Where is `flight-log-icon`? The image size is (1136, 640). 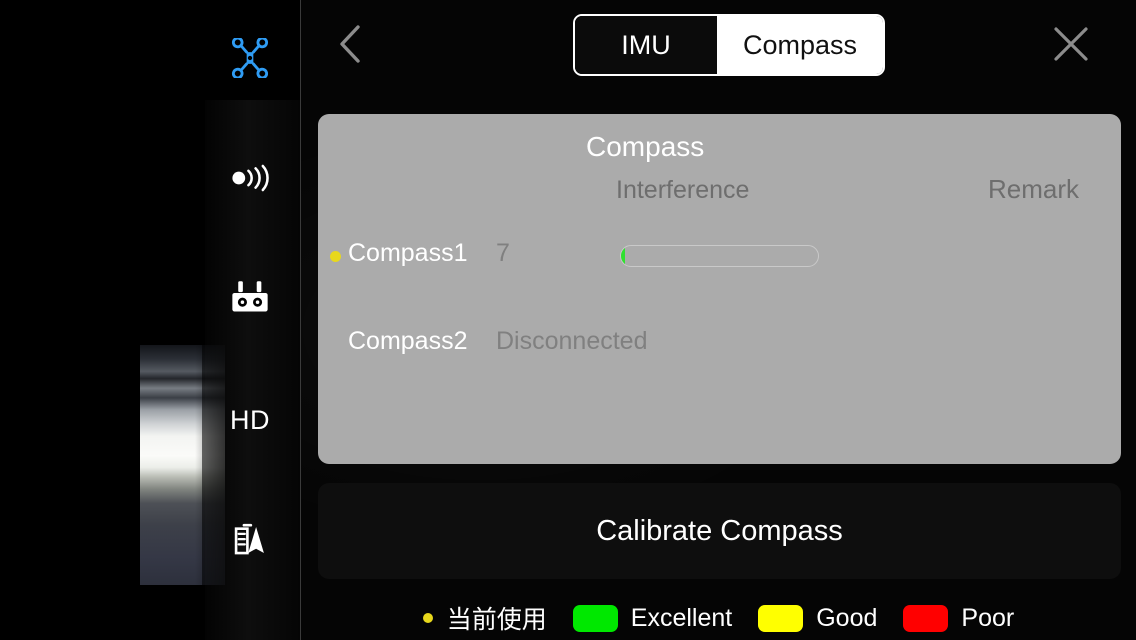 flight-log-icon is located at coordinates (249, 539).